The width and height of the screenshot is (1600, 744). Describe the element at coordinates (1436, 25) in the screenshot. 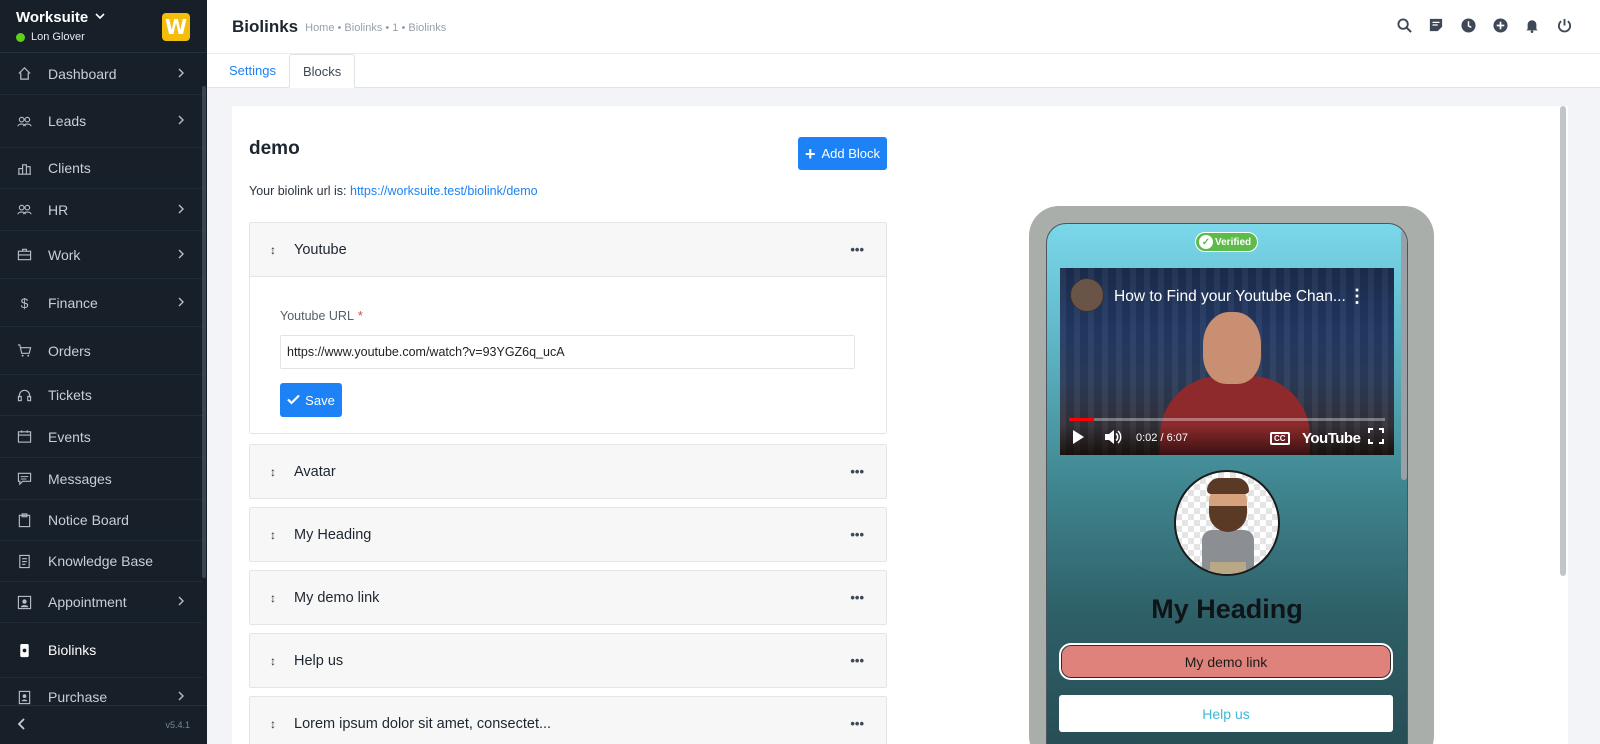

I see `sticky-note-icon` at that location.